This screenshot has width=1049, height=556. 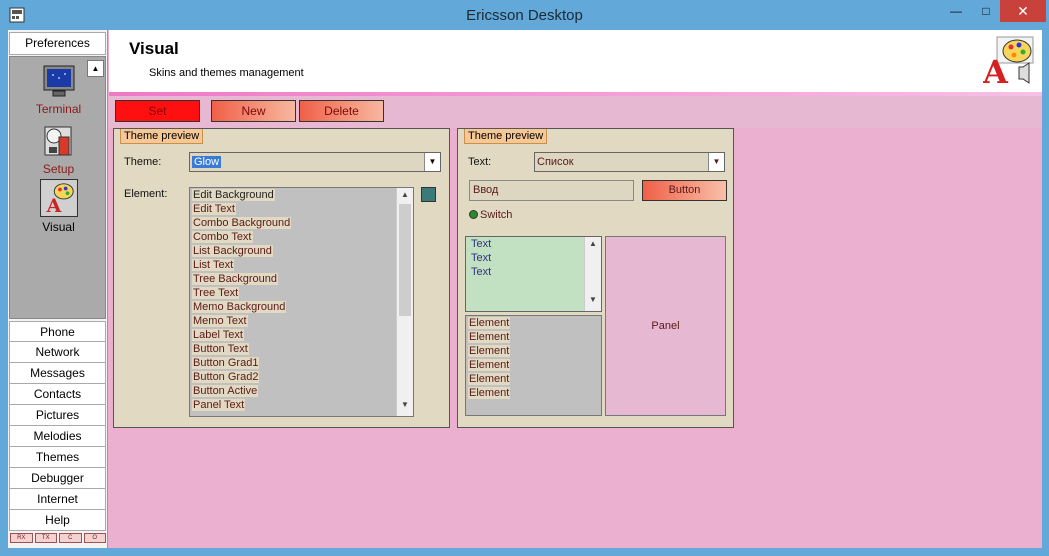 What do you see at coordinates (57, 457) in the screenshot?
I see `nav-item-themes: Themes` at bounding box center [57, 457].